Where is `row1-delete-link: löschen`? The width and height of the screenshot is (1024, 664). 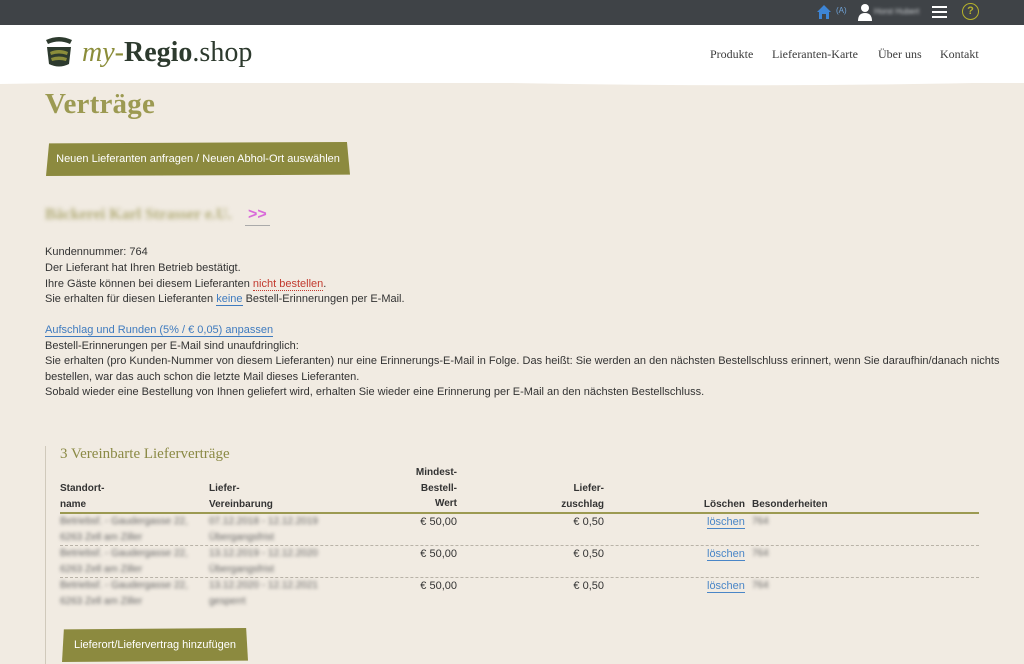 row1-delete-link: löschen is located at coordinates (726, 522).